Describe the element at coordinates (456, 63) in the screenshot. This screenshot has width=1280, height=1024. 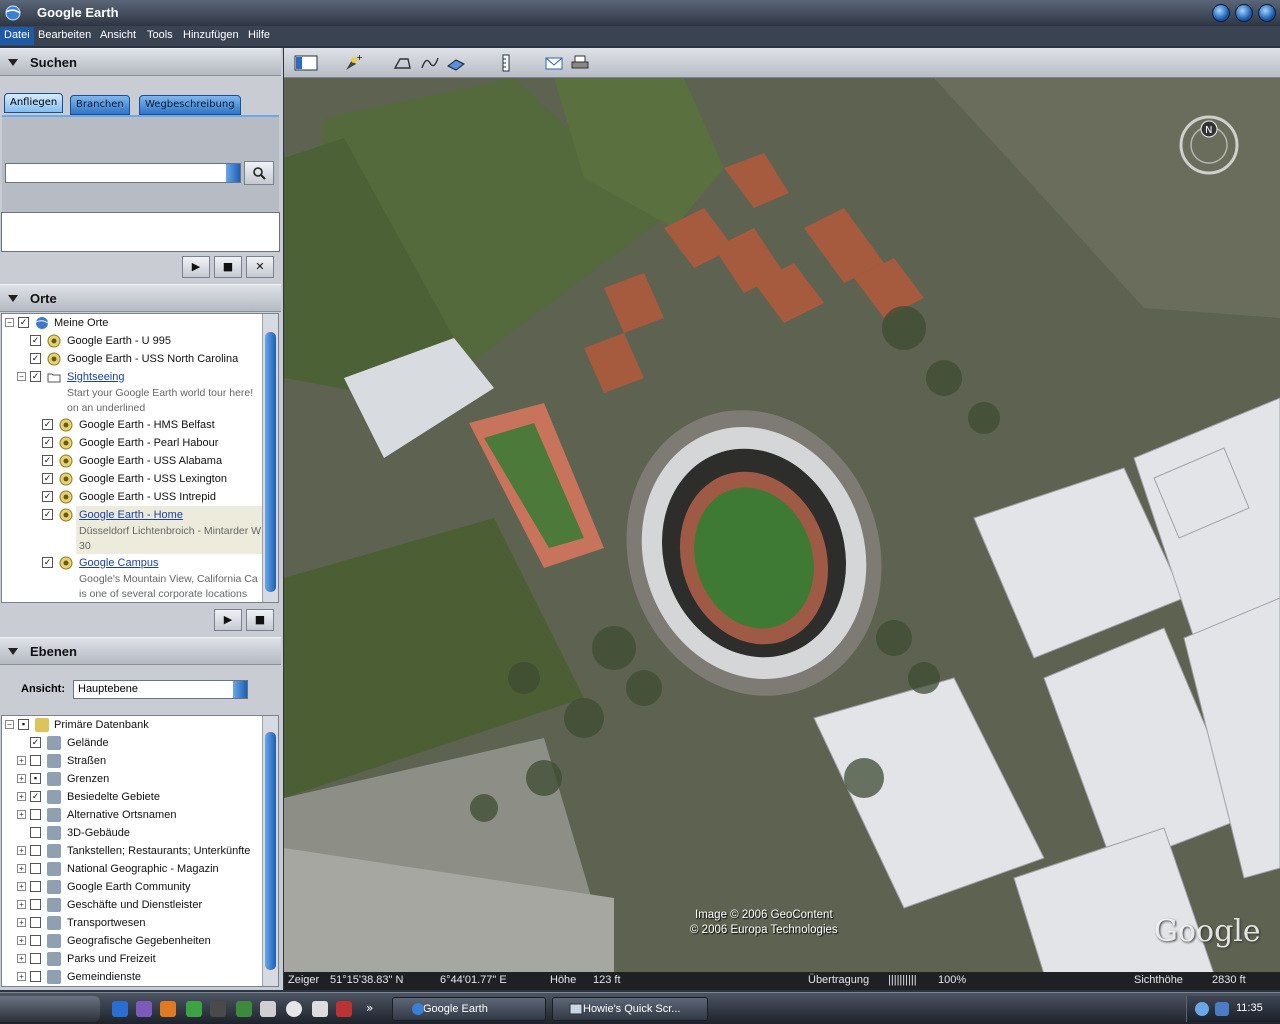
I see `add-image-overlay-icon` at that location.